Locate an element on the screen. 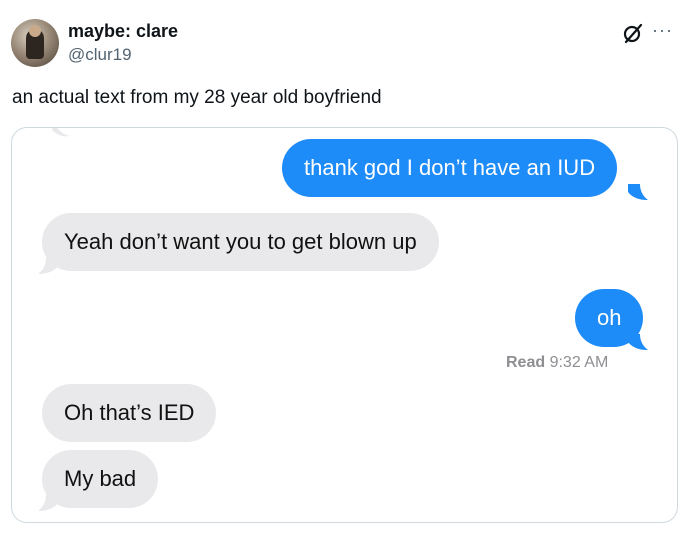 This screenshot has width=700, height=539. message-text: Yeah don’t want you to get blown up is located at coordinates (240, 241).